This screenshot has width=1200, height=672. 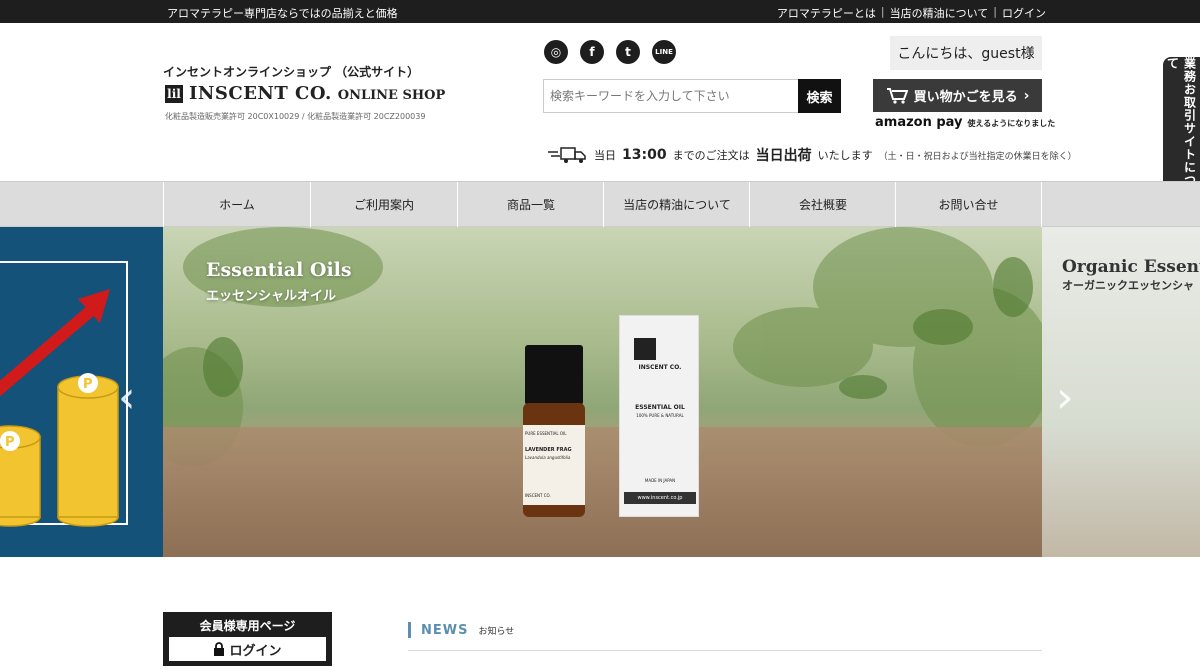 I want to click on nav-item-our-oils: 当店の精油について, so click(x=676, y=204).